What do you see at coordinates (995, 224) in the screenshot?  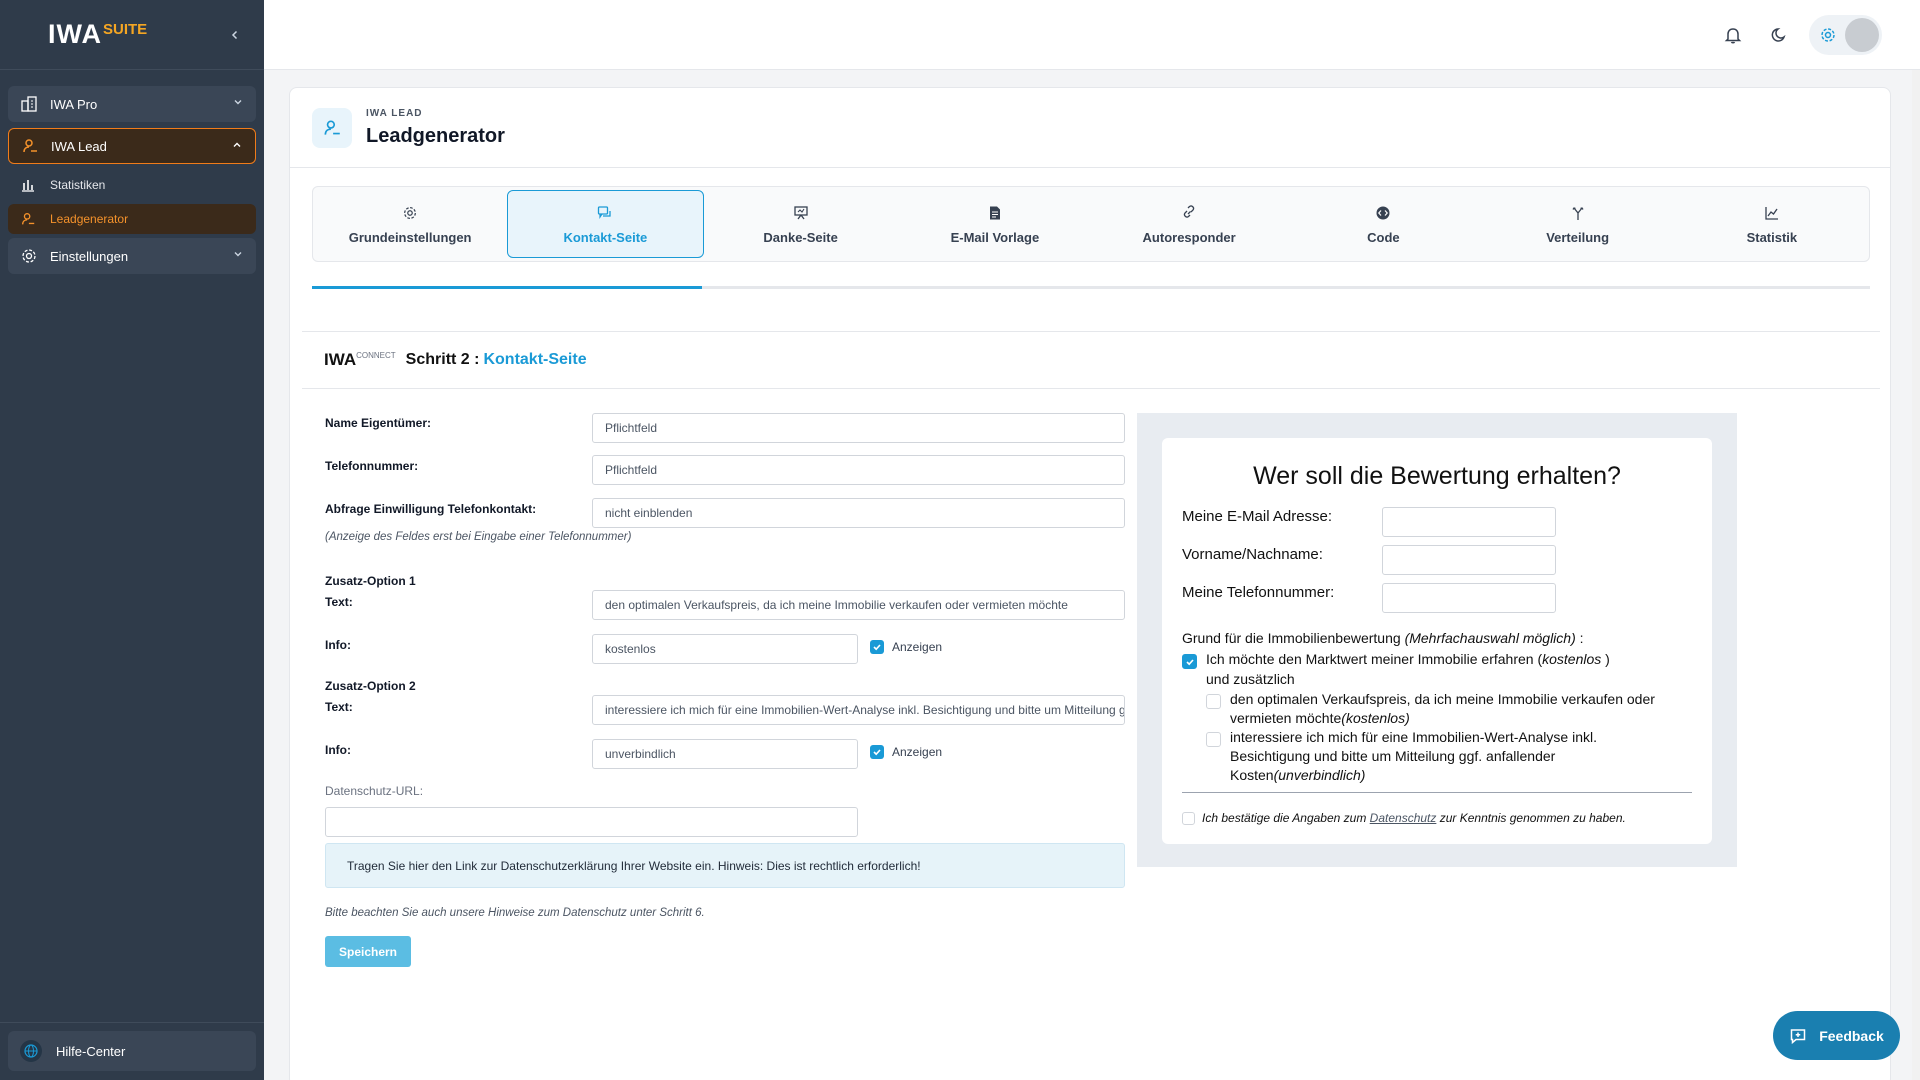 I see `tab-e-mail-vorlage: E-Mail Vorlage` at bounding box center [995, 224].